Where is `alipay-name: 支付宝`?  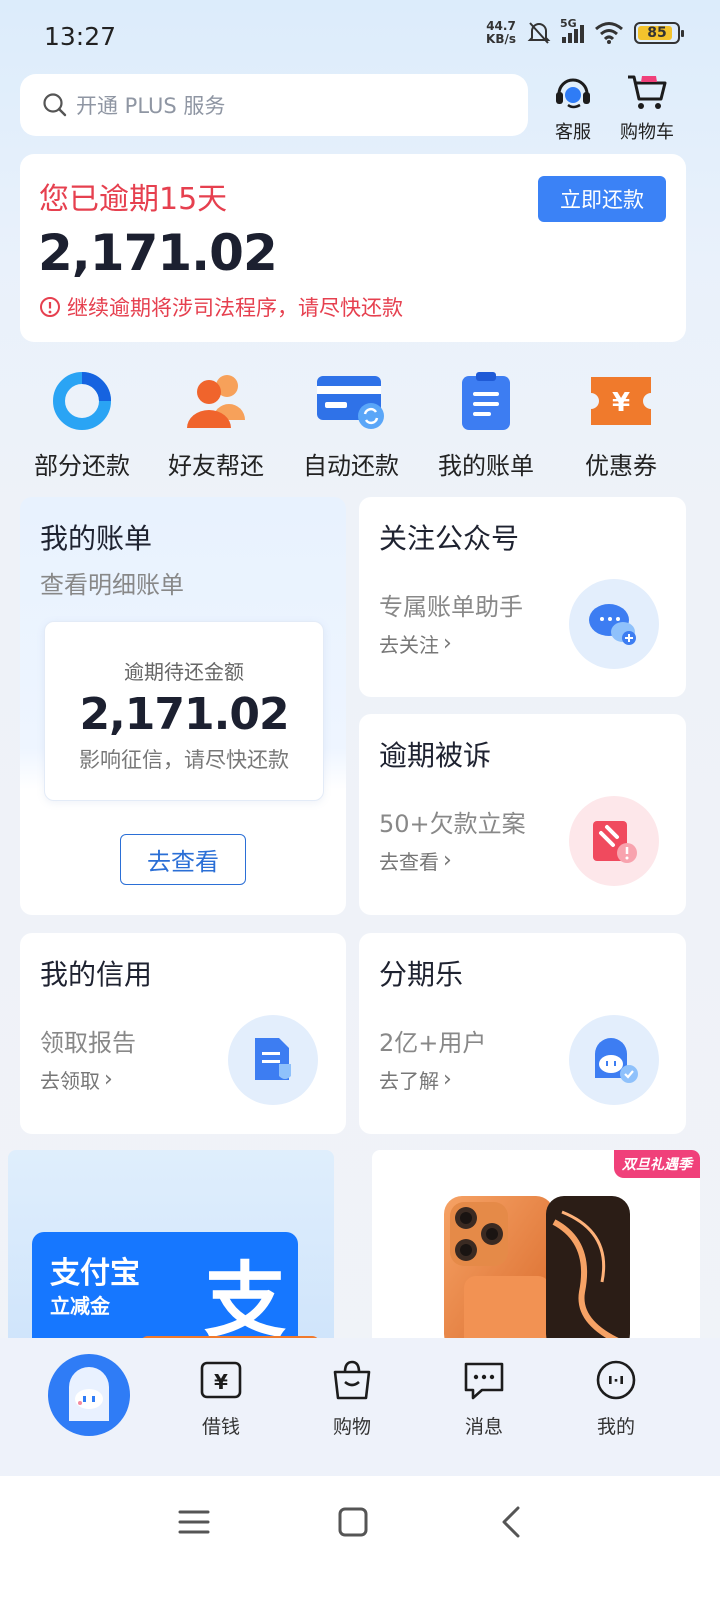 alipay-name: 支付宝 is located at coordinates (95, 1273).